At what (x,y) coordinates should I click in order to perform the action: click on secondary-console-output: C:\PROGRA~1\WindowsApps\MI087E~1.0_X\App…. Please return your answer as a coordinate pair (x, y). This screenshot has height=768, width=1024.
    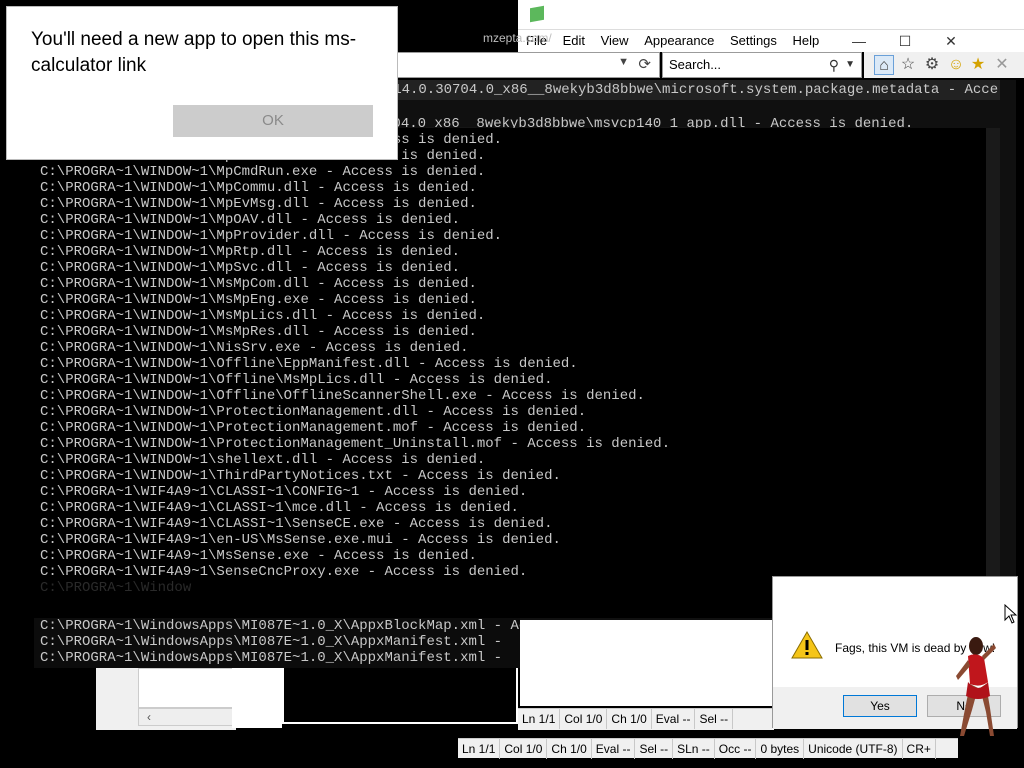
    Looking at the image, I should click on (277, 642).